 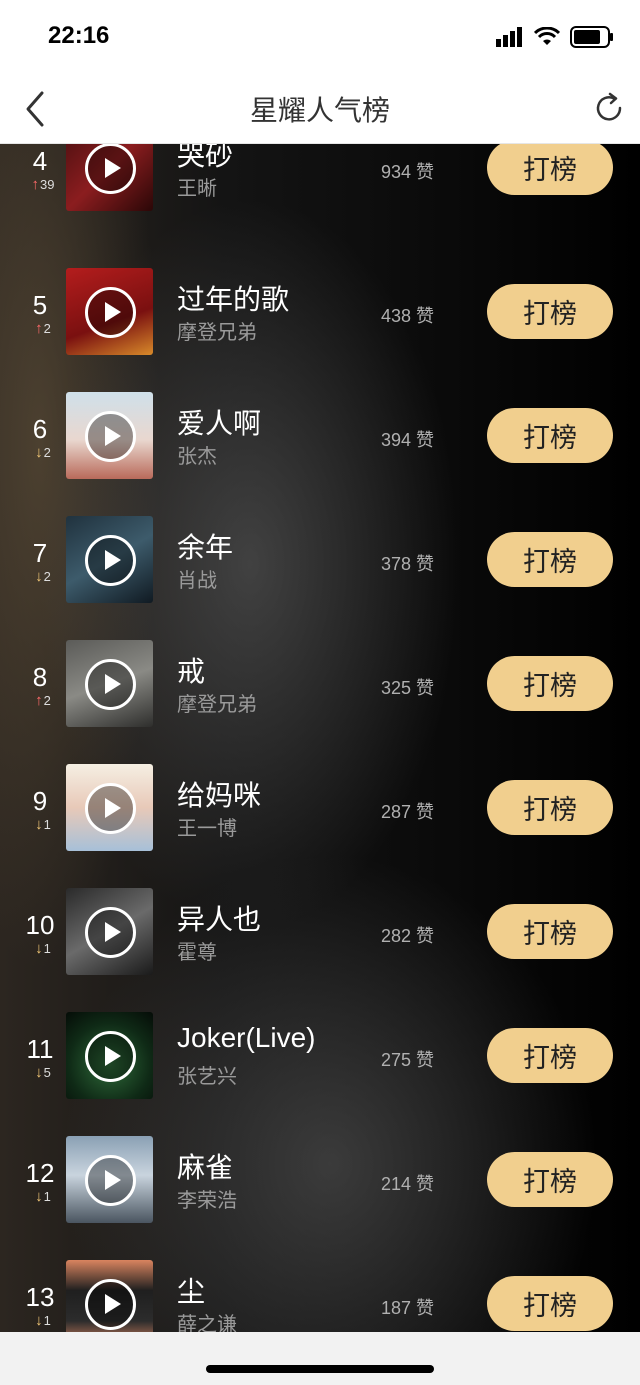 I want to click on song-title: 哭砂, so click(x=205, y=157).